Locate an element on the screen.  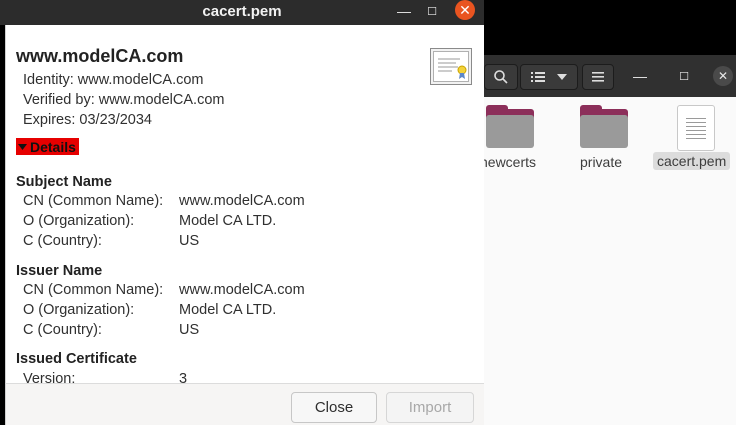
dialog-minimize-button: — is located at coordinates (404, 11).